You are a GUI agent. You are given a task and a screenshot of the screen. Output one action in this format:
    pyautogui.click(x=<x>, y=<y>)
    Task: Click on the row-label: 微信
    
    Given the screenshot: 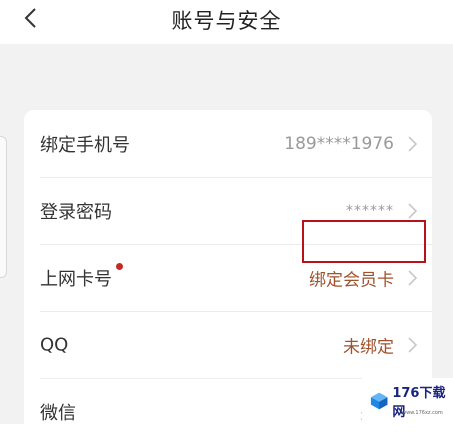 What is the action you would take?
    pyautogui.click(x=58, y=413)
    